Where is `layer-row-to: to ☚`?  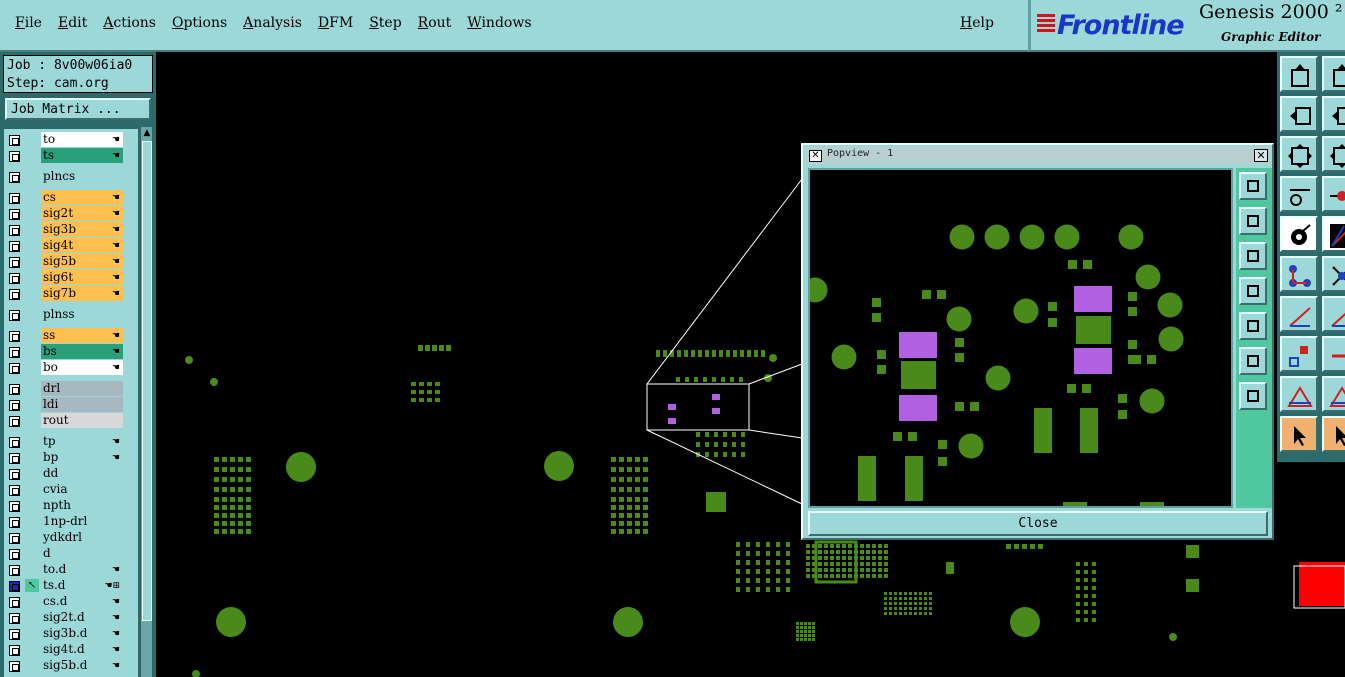
layer-row-to: to ☚ is located at coordinates (71, 140).